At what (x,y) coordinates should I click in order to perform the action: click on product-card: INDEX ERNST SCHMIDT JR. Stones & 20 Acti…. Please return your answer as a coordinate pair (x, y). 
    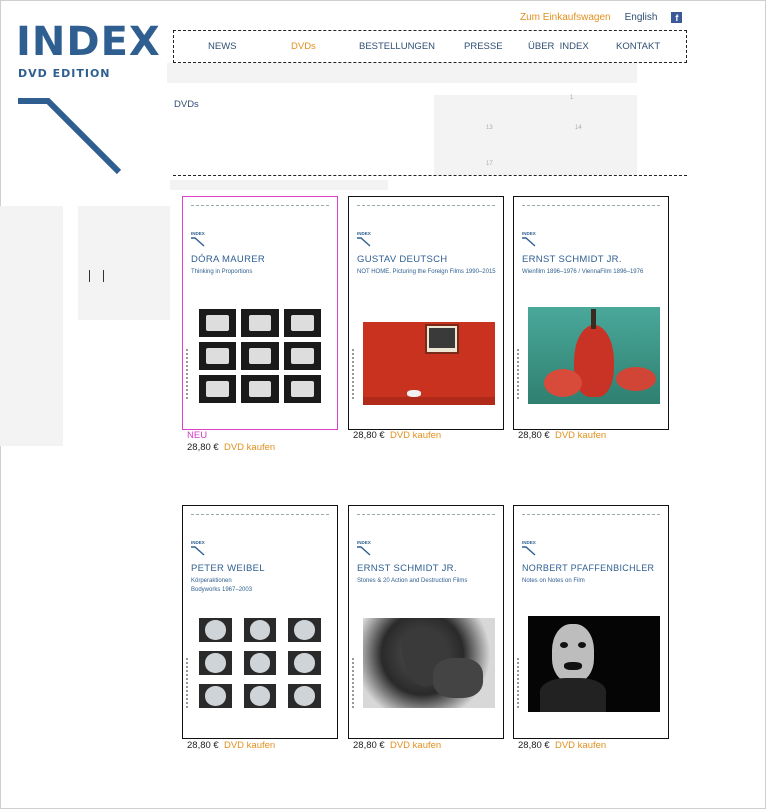
    Looking at the image, I should click on (426, 622).